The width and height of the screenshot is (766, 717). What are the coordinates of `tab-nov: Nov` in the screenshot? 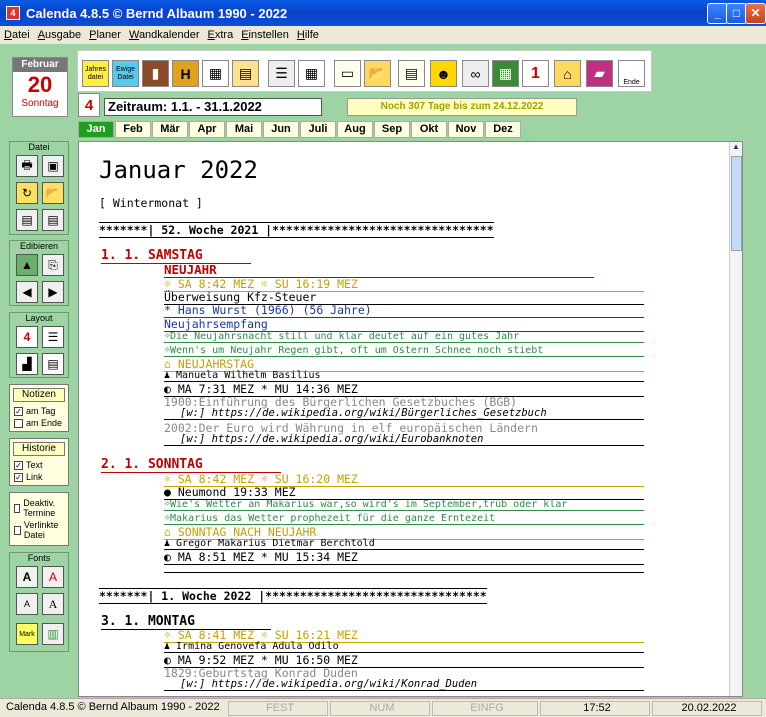 It's located at (466, 129).